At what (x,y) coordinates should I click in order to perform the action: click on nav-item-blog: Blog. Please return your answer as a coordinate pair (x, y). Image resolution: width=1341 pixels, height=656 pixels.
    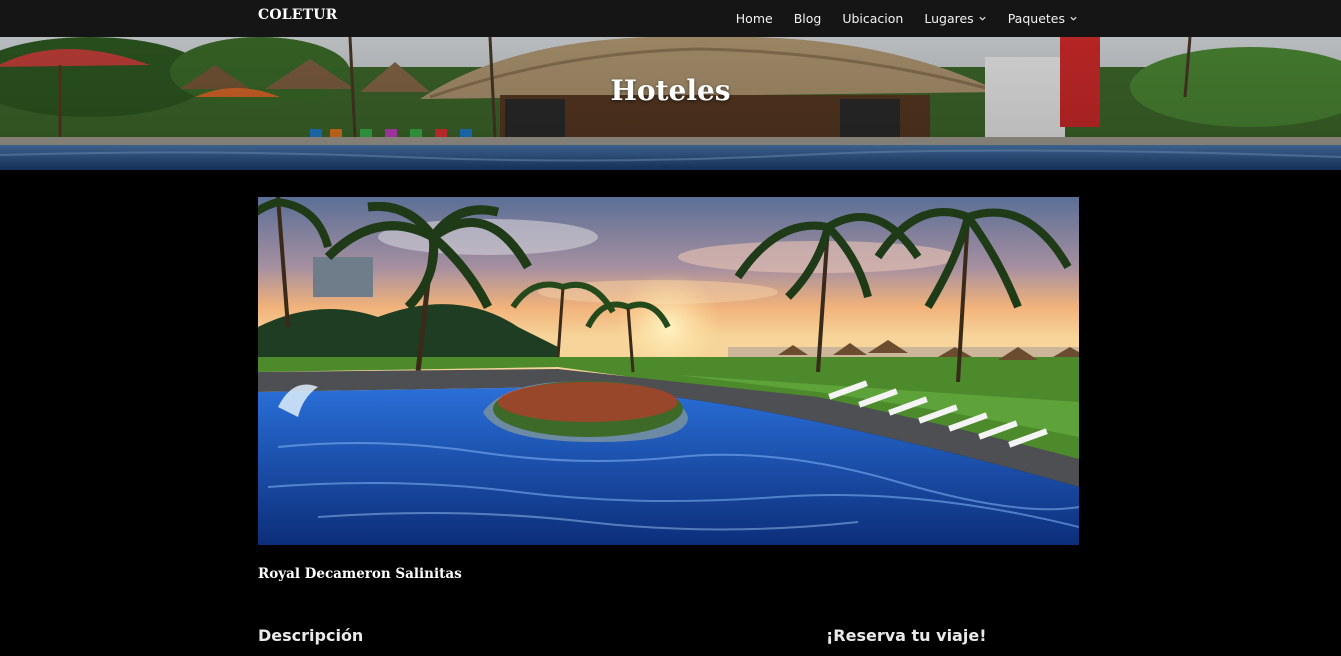
    Looking at the image, I should click on (808, 18).